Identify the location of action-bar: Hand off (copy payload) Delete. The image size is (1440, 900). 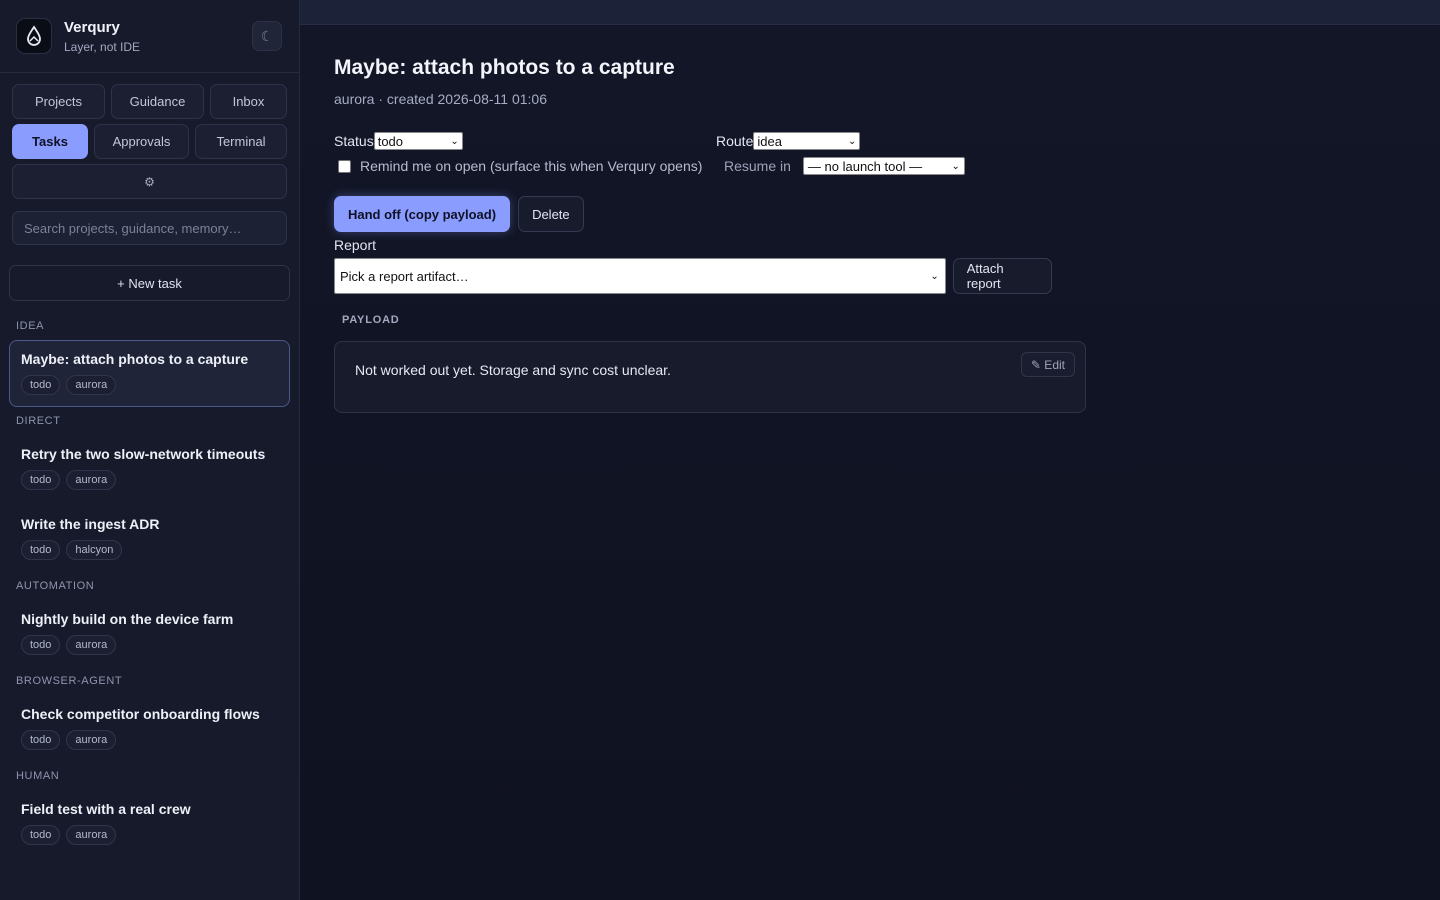
(693, 214).